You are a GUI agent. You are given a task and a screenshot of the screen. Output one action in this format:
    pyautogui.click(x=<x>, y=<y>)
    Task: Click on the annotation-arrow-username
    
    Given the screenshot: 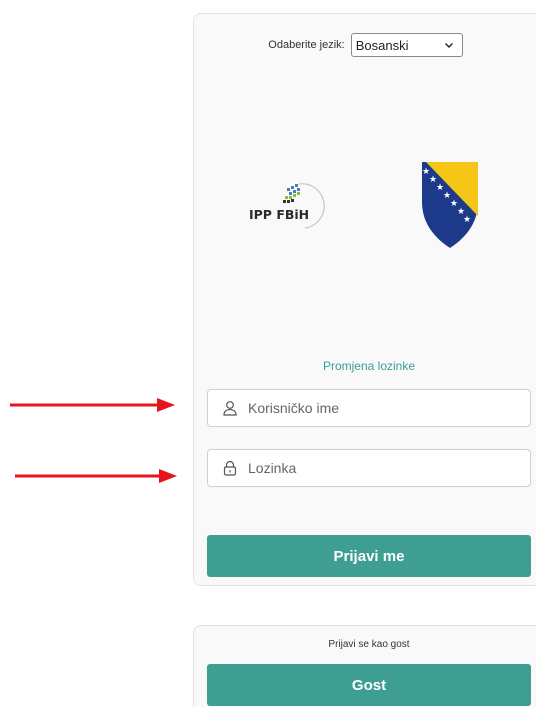 What is the action you would take?
    pyautogui.click(x=92, y=405)
    